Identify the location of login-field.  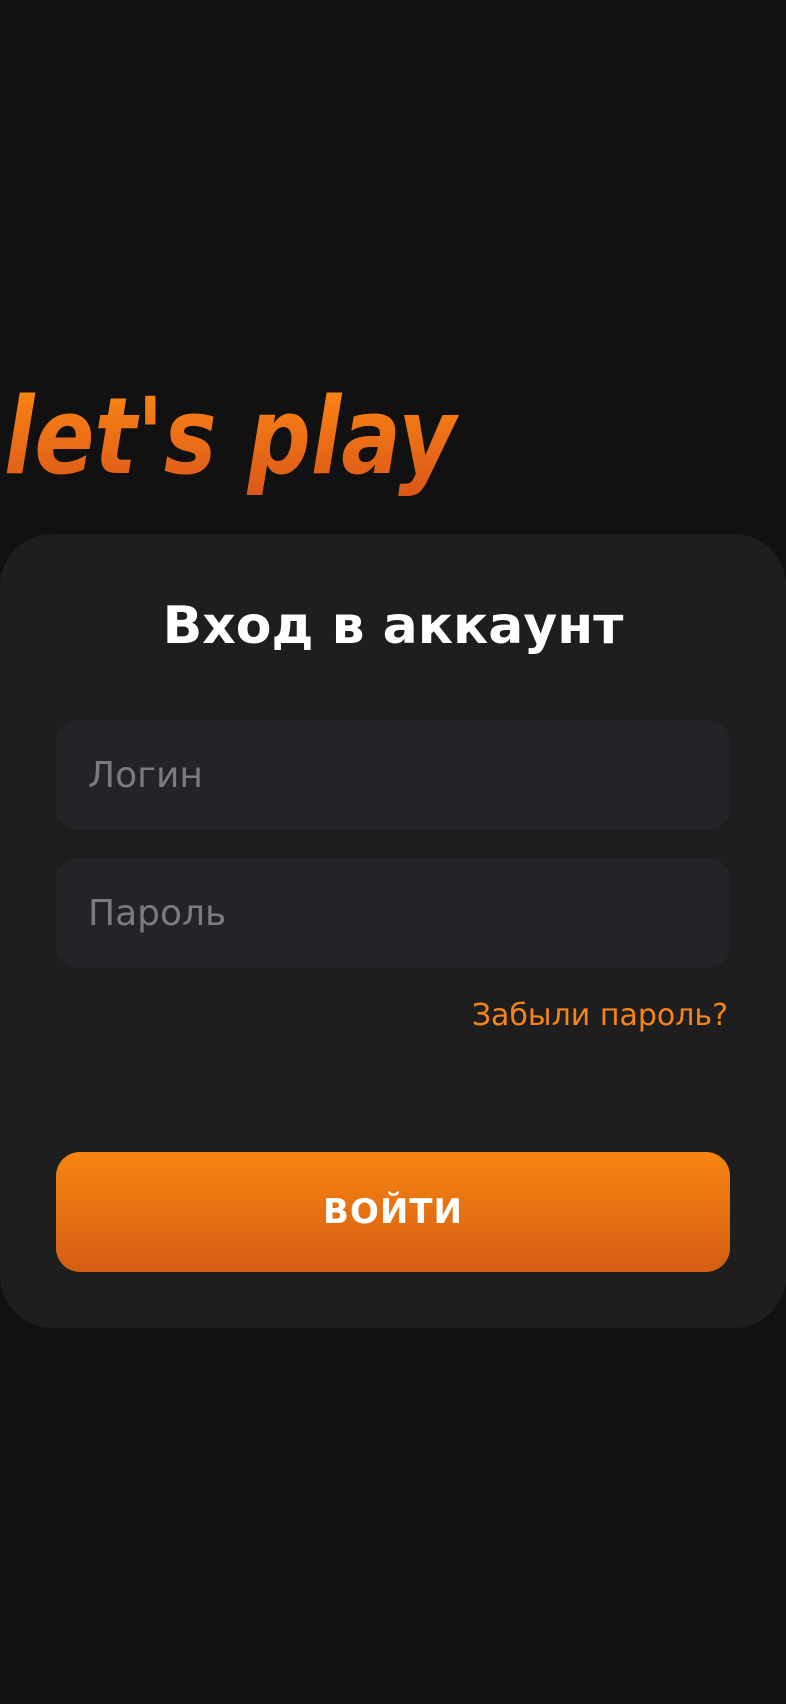
(393, 775).